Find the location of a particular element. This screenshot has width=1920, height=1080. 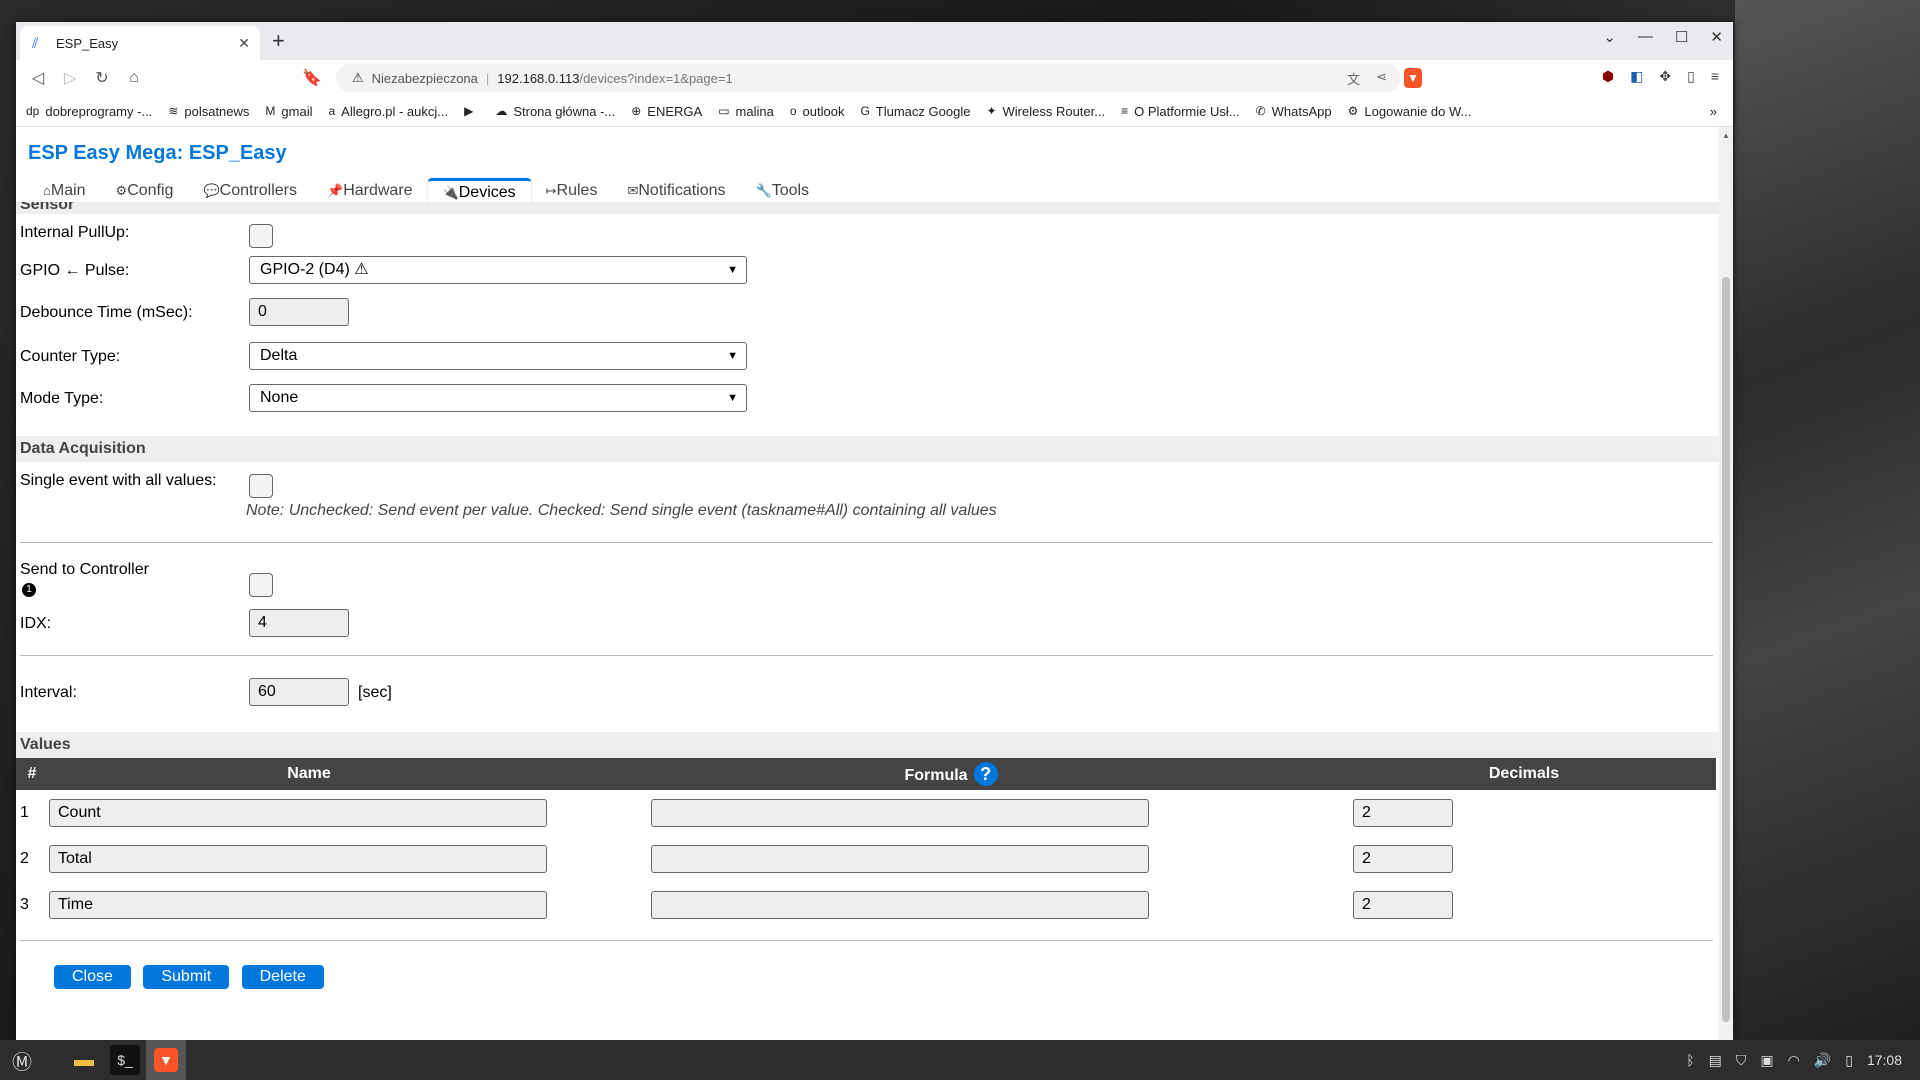

col-name: Name is located at coordinates (309, 774).